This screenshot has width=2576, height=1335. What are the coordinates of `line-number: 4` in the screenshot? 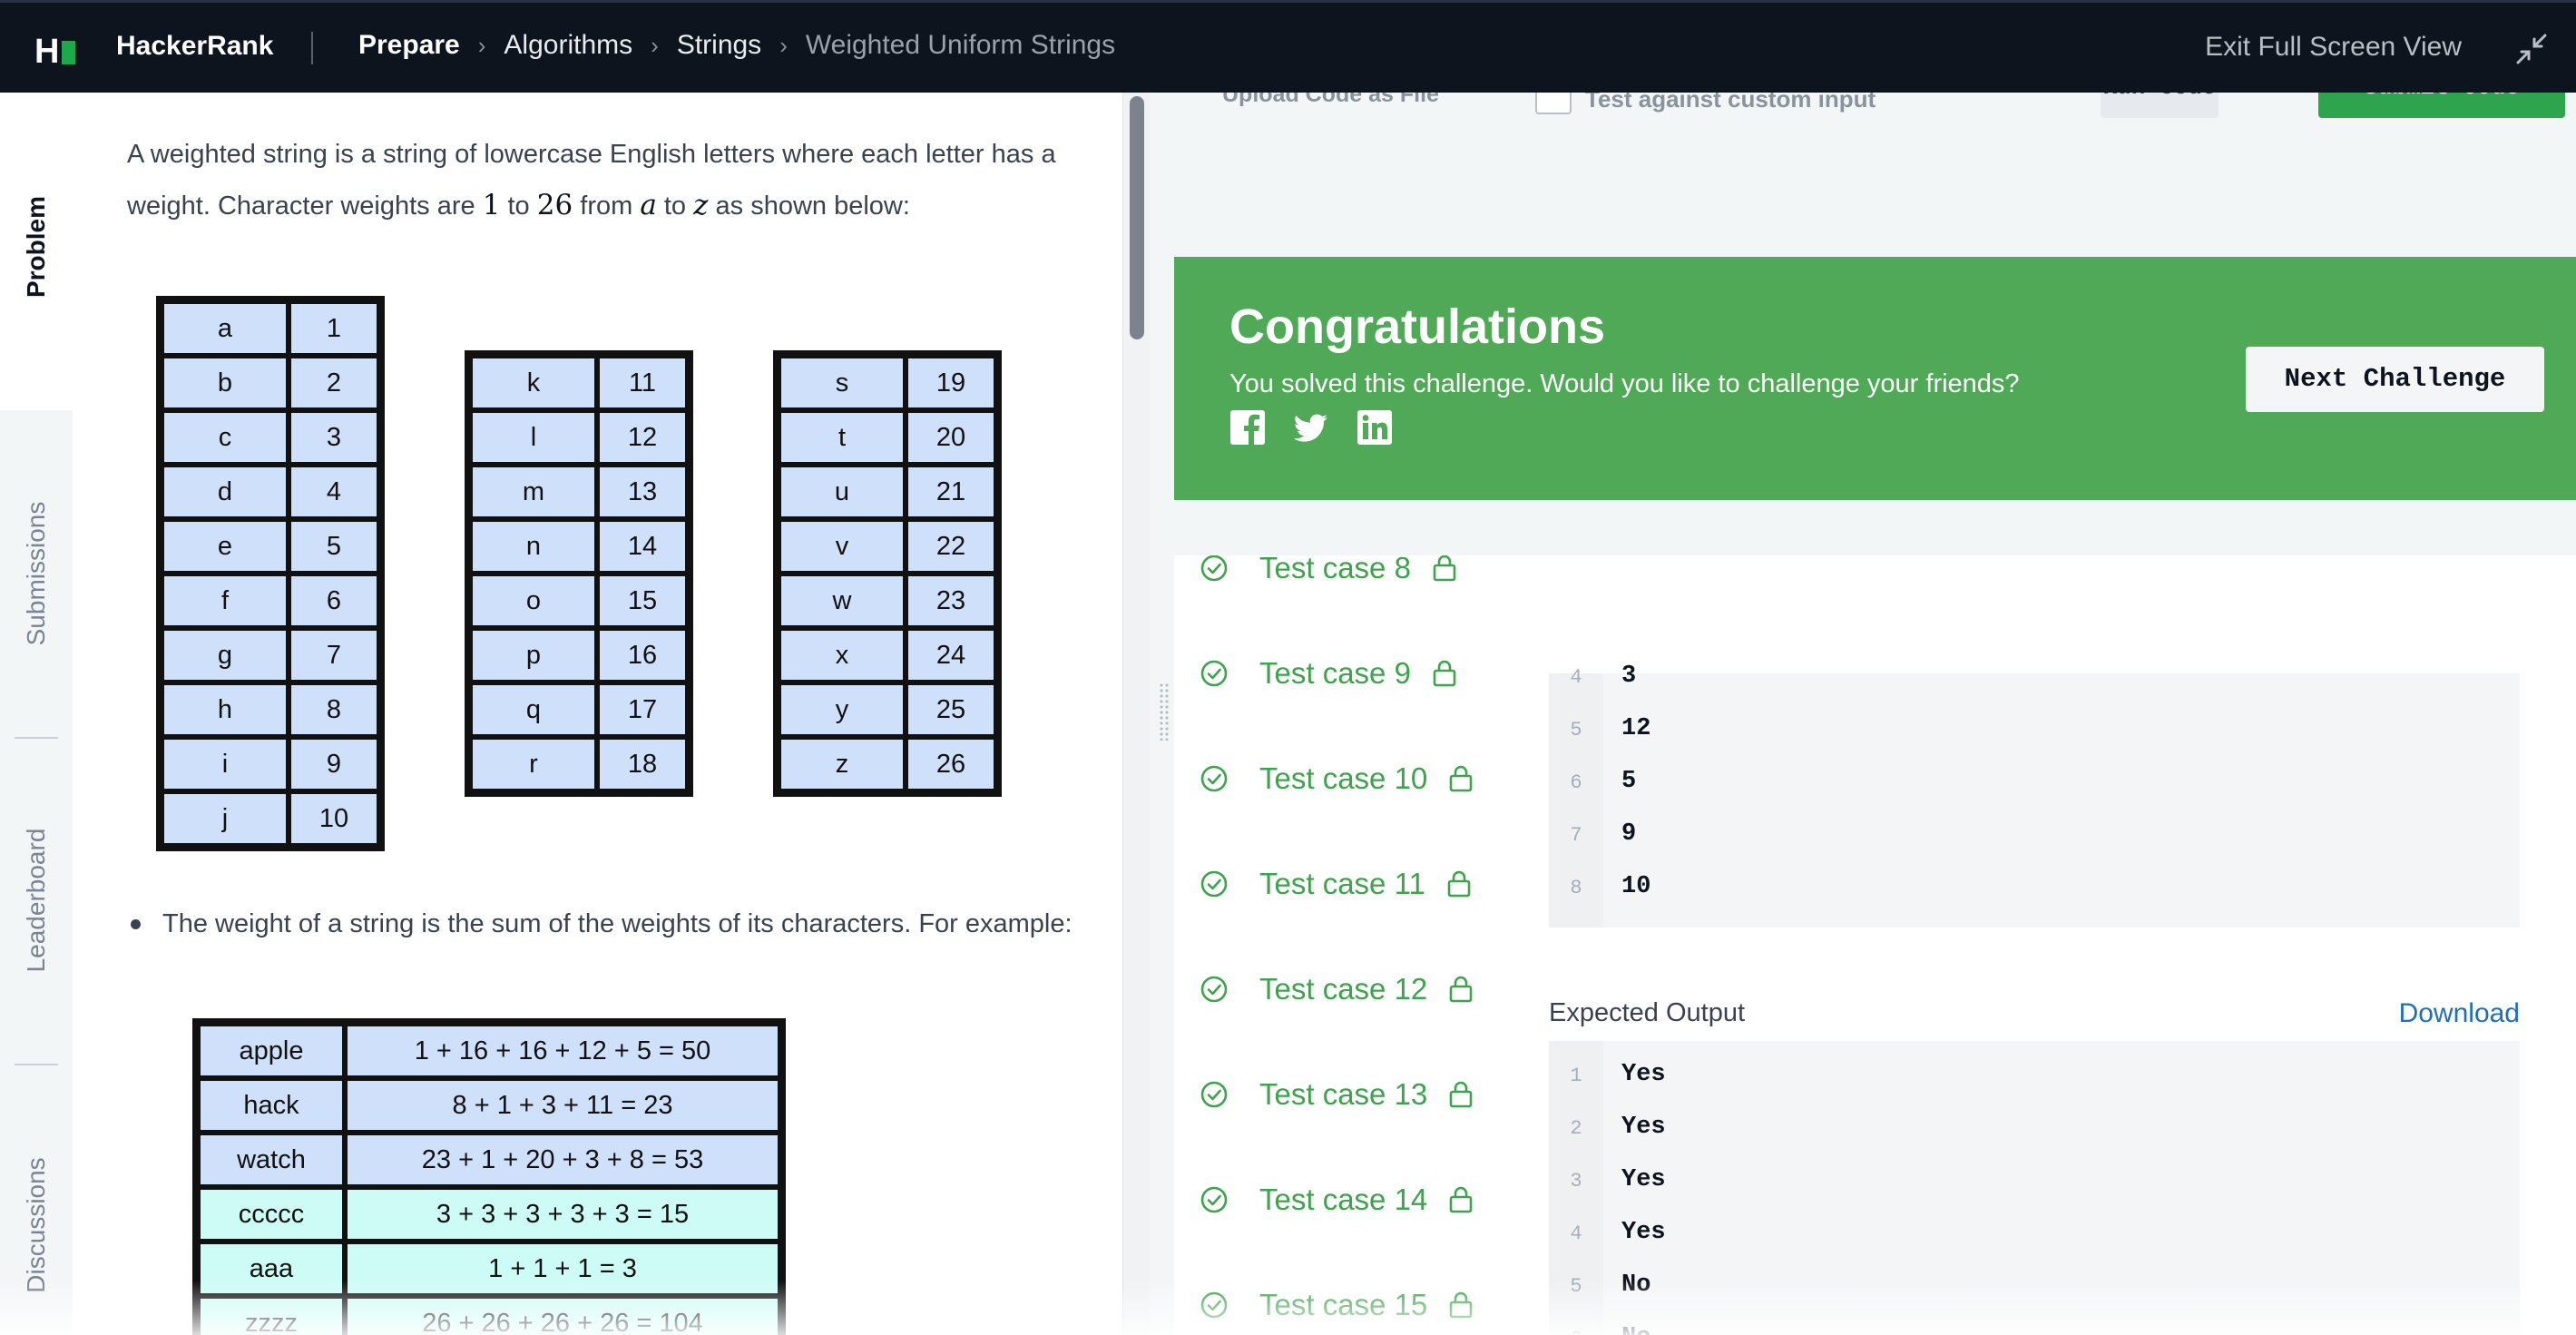 It's located at (1576, 1233).